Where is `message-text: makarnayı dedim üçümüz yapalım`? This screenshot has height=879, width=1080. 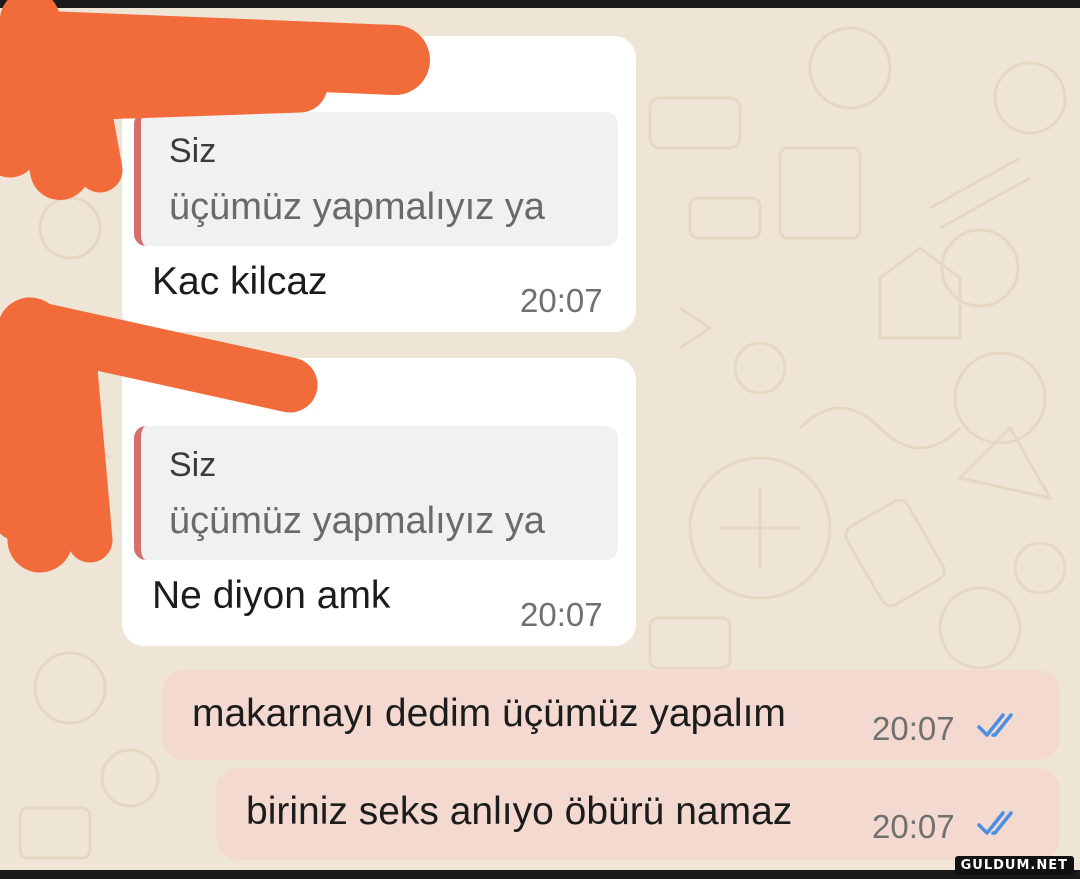 message-text: makarnayı dedim üçümüz yapalım is located at coordinates (489, 713).